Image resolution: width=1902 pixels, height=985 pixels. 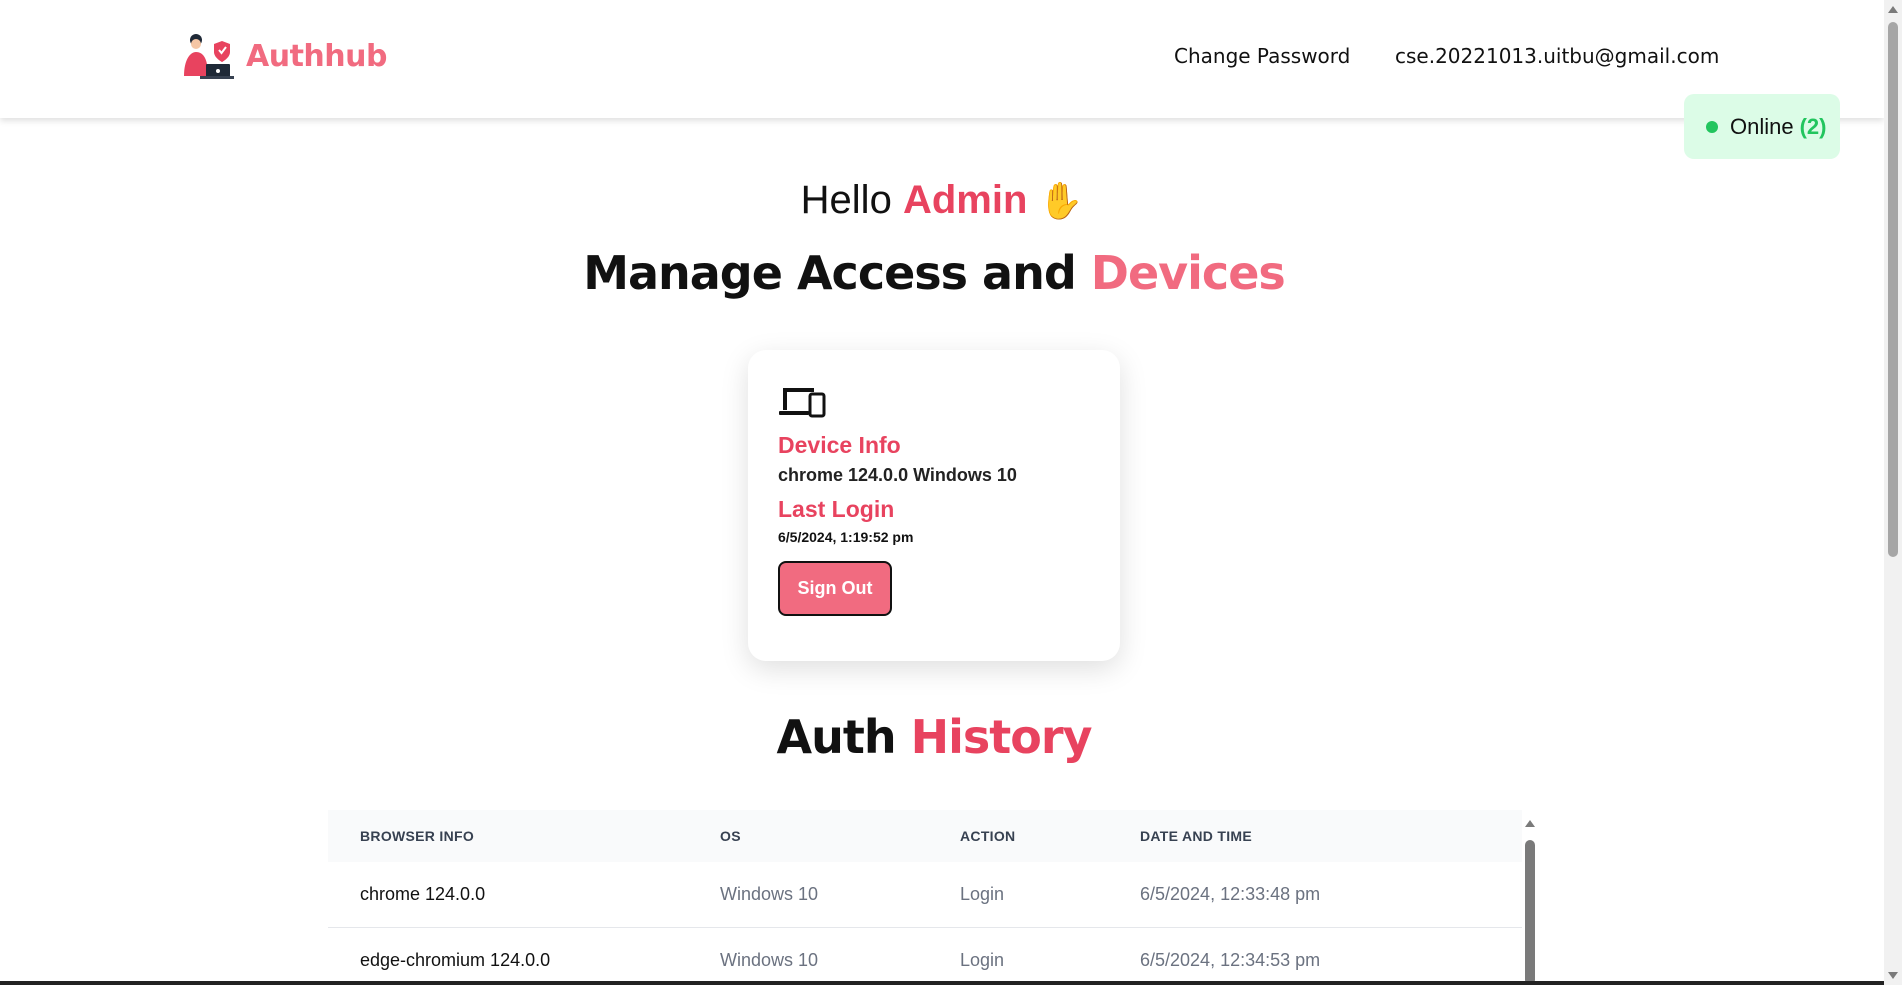 What do you see at coordinates (934, 402) in the screenshot?
I see `devices-icon` at bounding box center [934, 402].